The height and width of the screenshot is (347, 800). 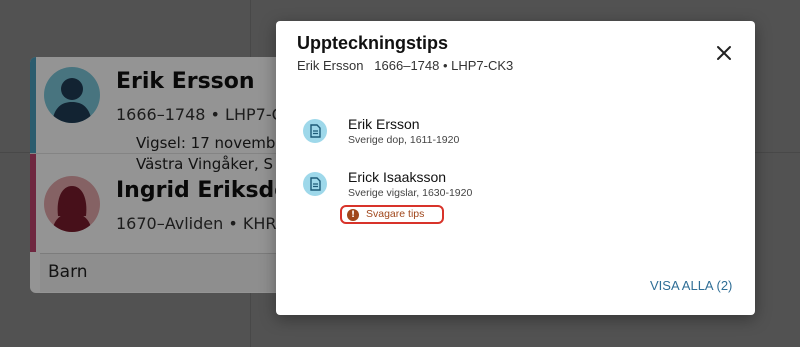 What do you see at coordinates (405, 65) in the screenshot?
I see `dialog-subtitle: Erik Ersson 1666–1748 • LHP7-CK3` at bounding box center [405, 65].